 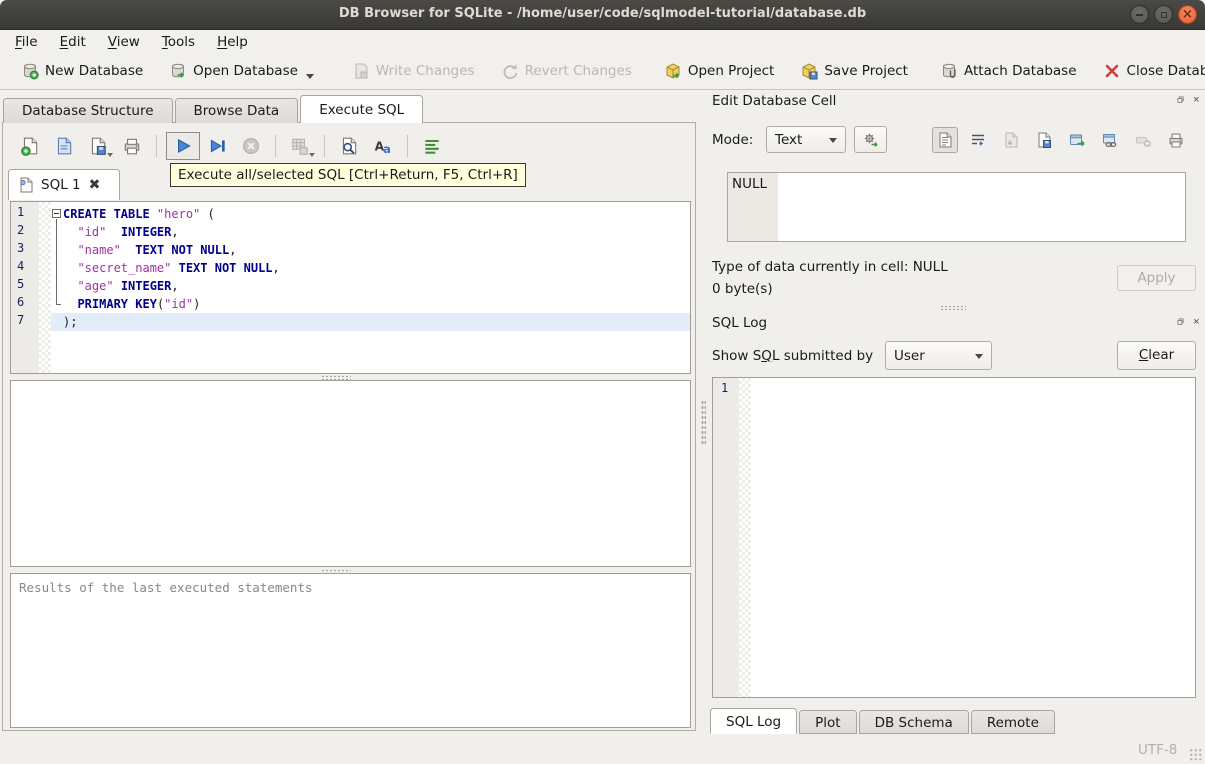 What do you see at coordinates (774, 101) in the screenshot?
I see `edit-cell-title: Edit Database Cell` at bounding box center [774, 101].